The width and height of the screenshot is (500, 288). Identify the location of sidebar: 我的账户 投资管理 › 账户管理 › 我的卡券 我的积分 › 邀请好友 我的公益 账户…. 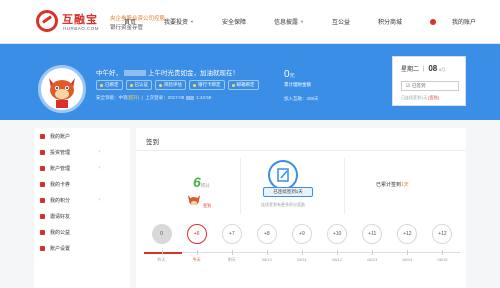
(82, 208).